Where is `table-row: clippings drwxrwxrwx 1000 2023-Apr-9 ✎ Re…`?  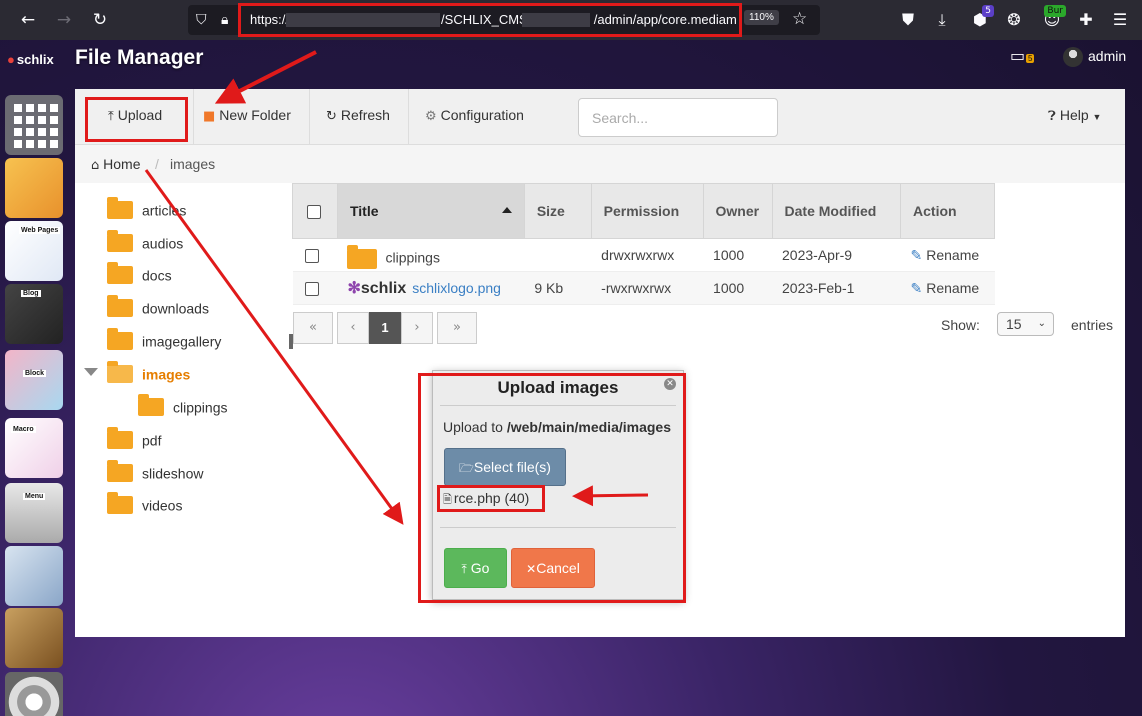 table-row: clippings drwxrwxrwx 1000 2023-Apr-9 ✎ Re… is located at coordinates (643, 255).